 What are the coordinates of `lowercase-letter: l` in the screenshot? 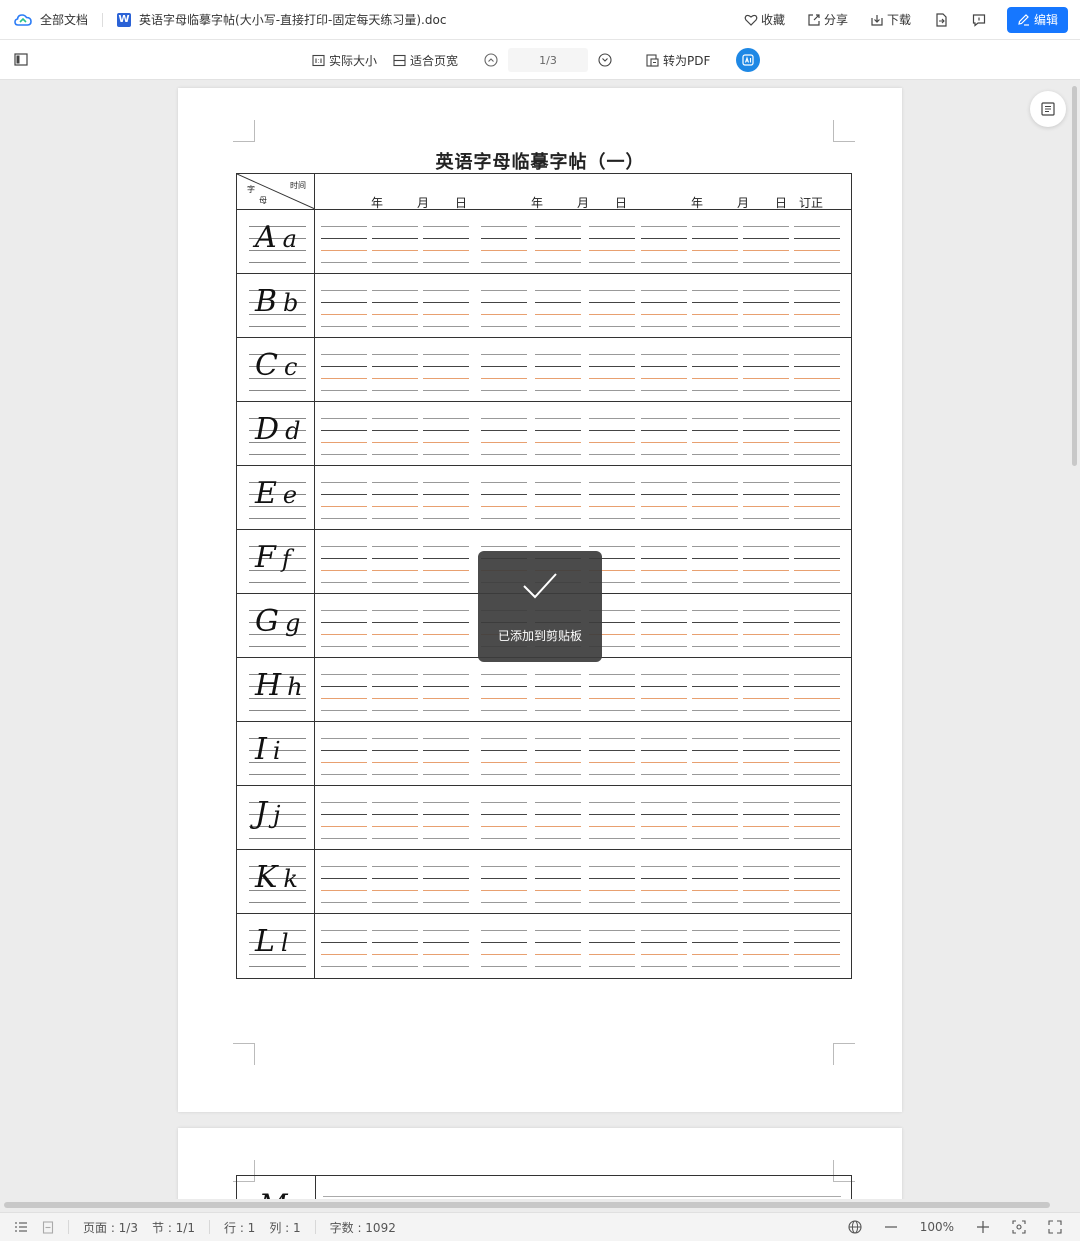 It's located at (287, 943).